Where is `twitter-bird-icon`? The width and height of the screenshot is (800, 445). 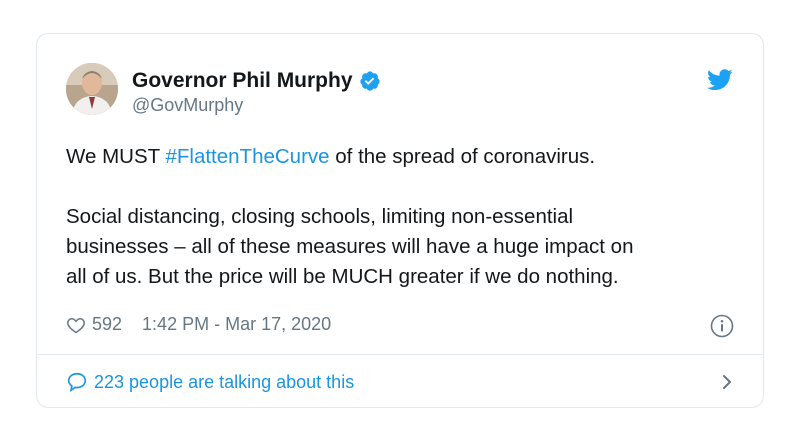
twitter-bird-icon is located at coordinates (720, 80).